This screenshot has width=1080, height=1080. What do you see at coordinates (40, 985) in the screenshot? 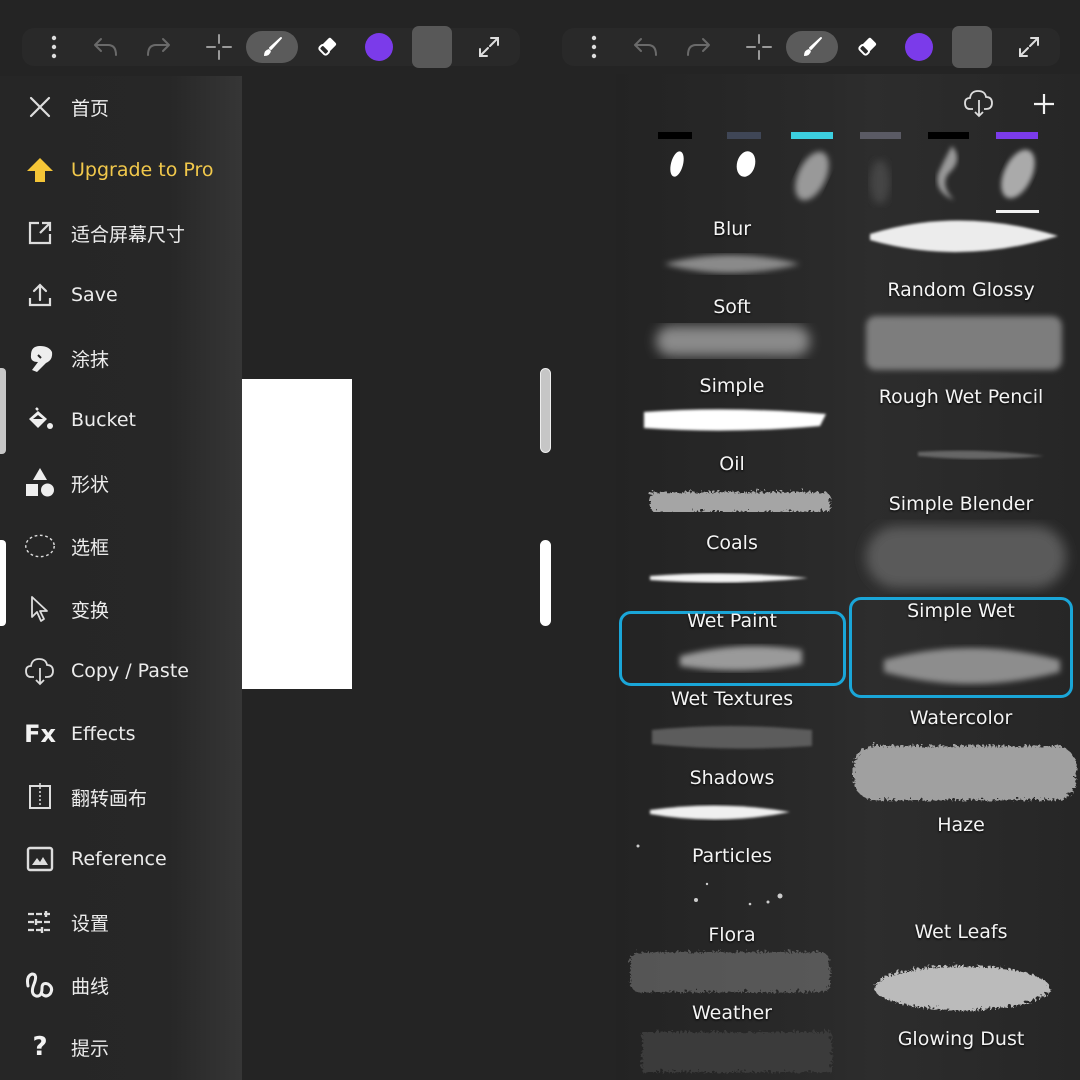
I see `curve-icon` at bounding box center [40, 985].